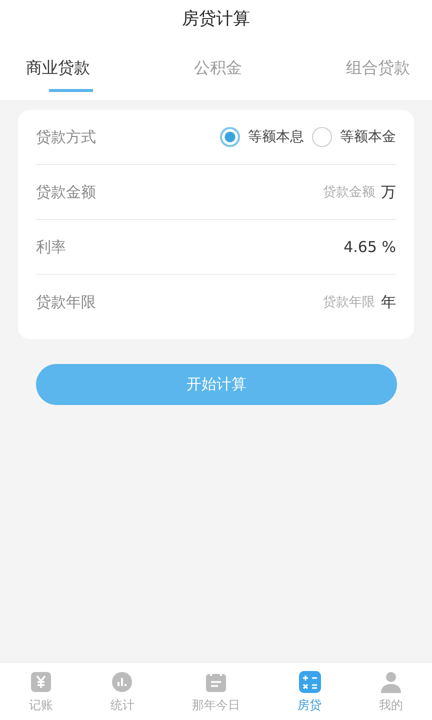  What do you see at coordinates (66, 137) in the screenshot?
I see `field-label: 贷款方式` at bounding box center [66, 137].